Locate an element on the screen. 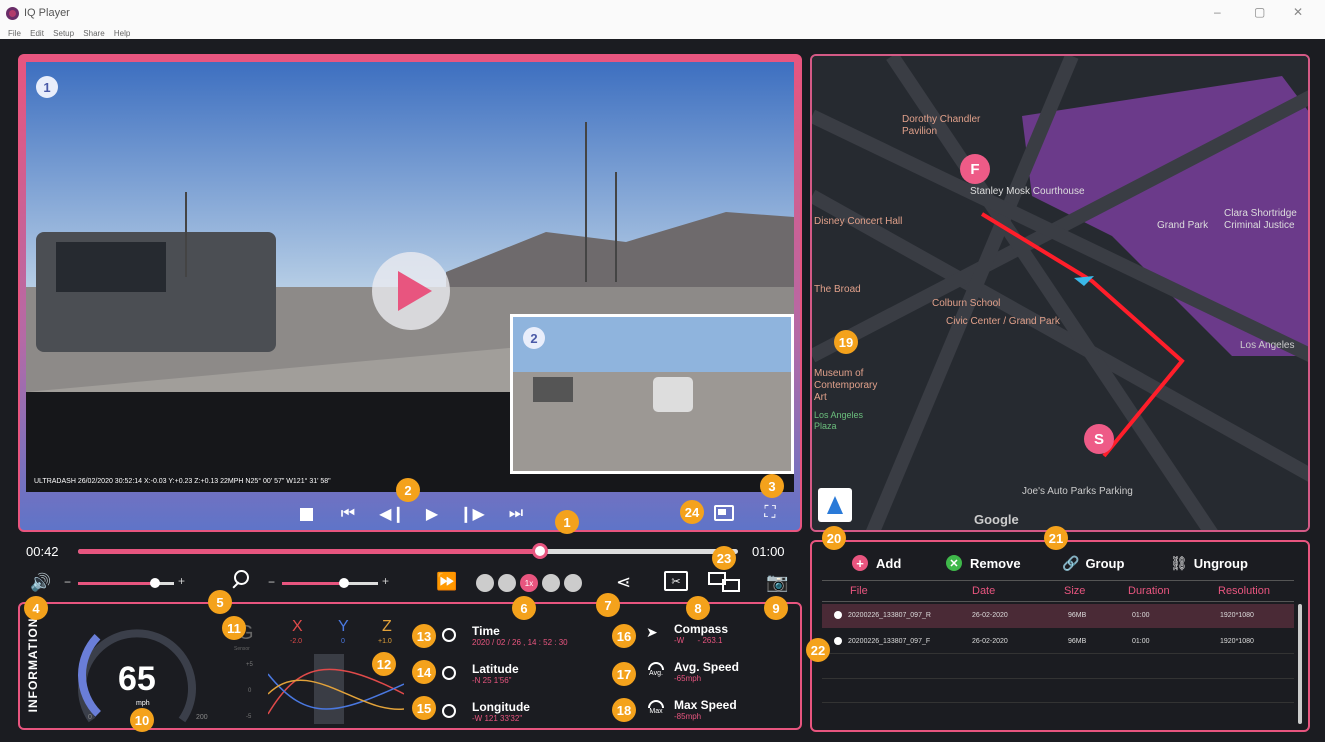  pip-video: 2 is located at coordinates (652, 394).